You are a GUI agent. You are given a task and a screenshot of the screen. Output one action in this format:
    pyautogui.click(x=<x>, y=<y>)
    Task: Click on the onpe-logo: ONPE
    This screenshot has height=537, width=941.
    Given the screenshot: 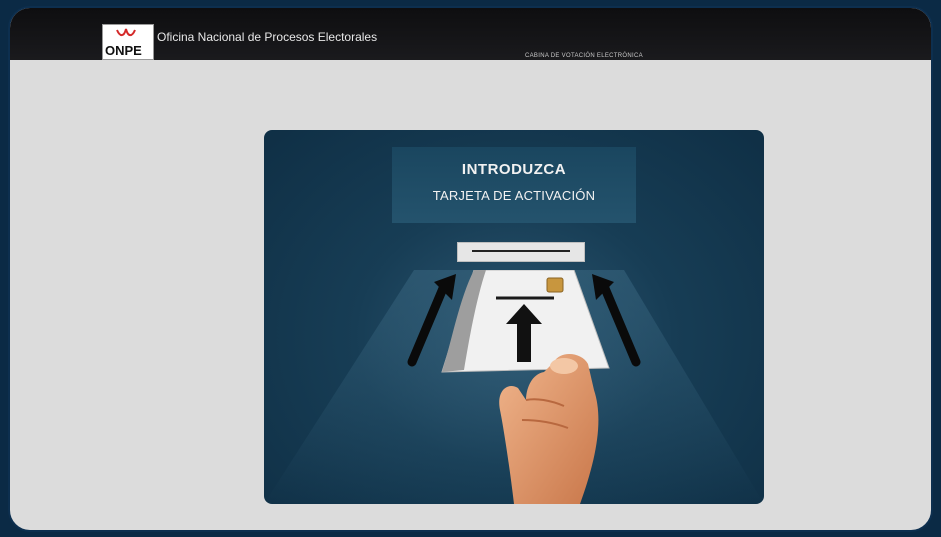 What is the action you would take?
    pyautogui.click(x=128, y=42)
    